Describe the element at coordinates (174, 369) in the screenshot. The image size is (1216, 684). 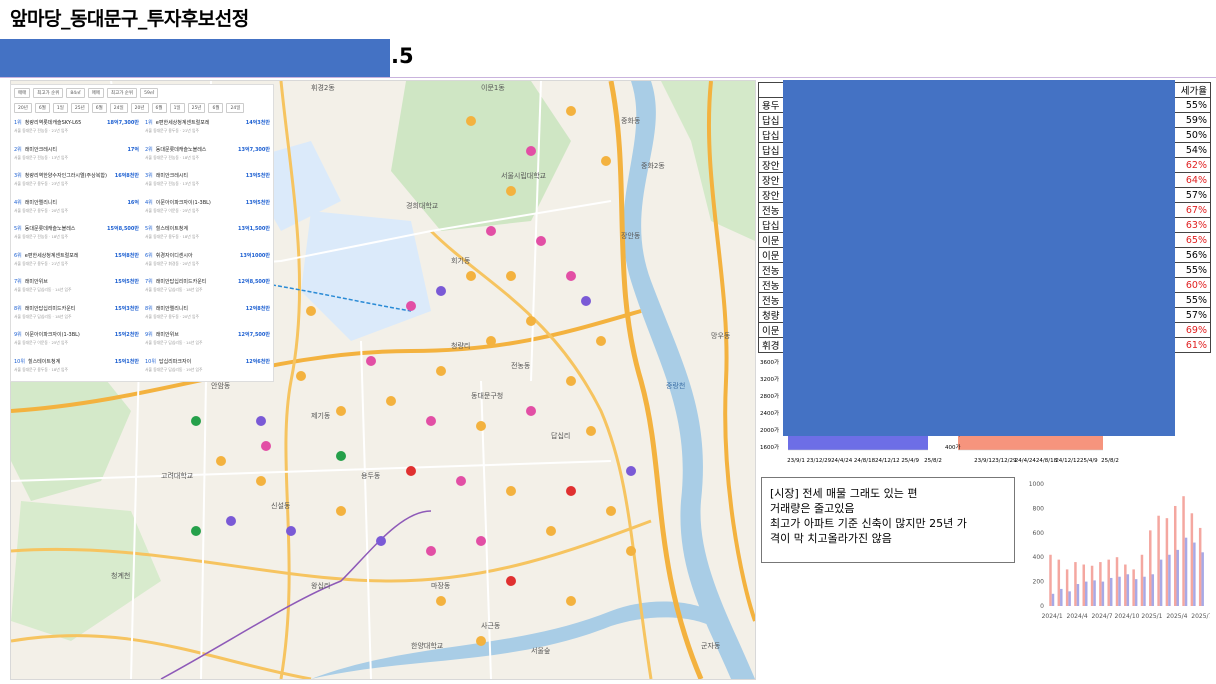
I see `ranking-sub: 서울 동대문구 답십리동 · 19년 입주` at that location.